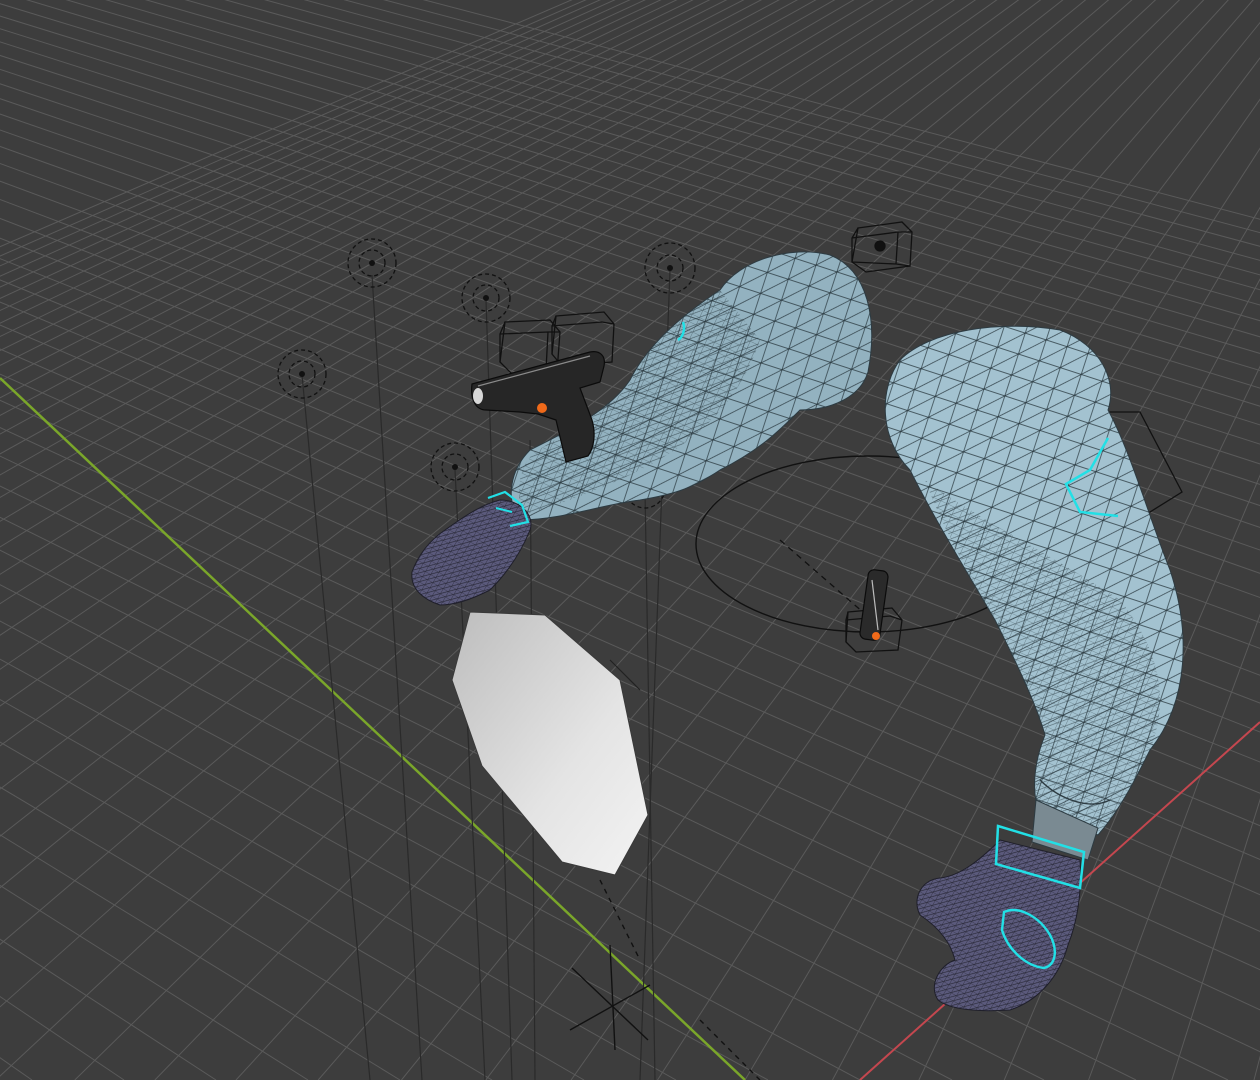 The image size is (1260, 1080). What do you see at coordinates (665, 979) in the screenshot?
I see `empty-plain-axes-icon` at bounding box center [665, 979].